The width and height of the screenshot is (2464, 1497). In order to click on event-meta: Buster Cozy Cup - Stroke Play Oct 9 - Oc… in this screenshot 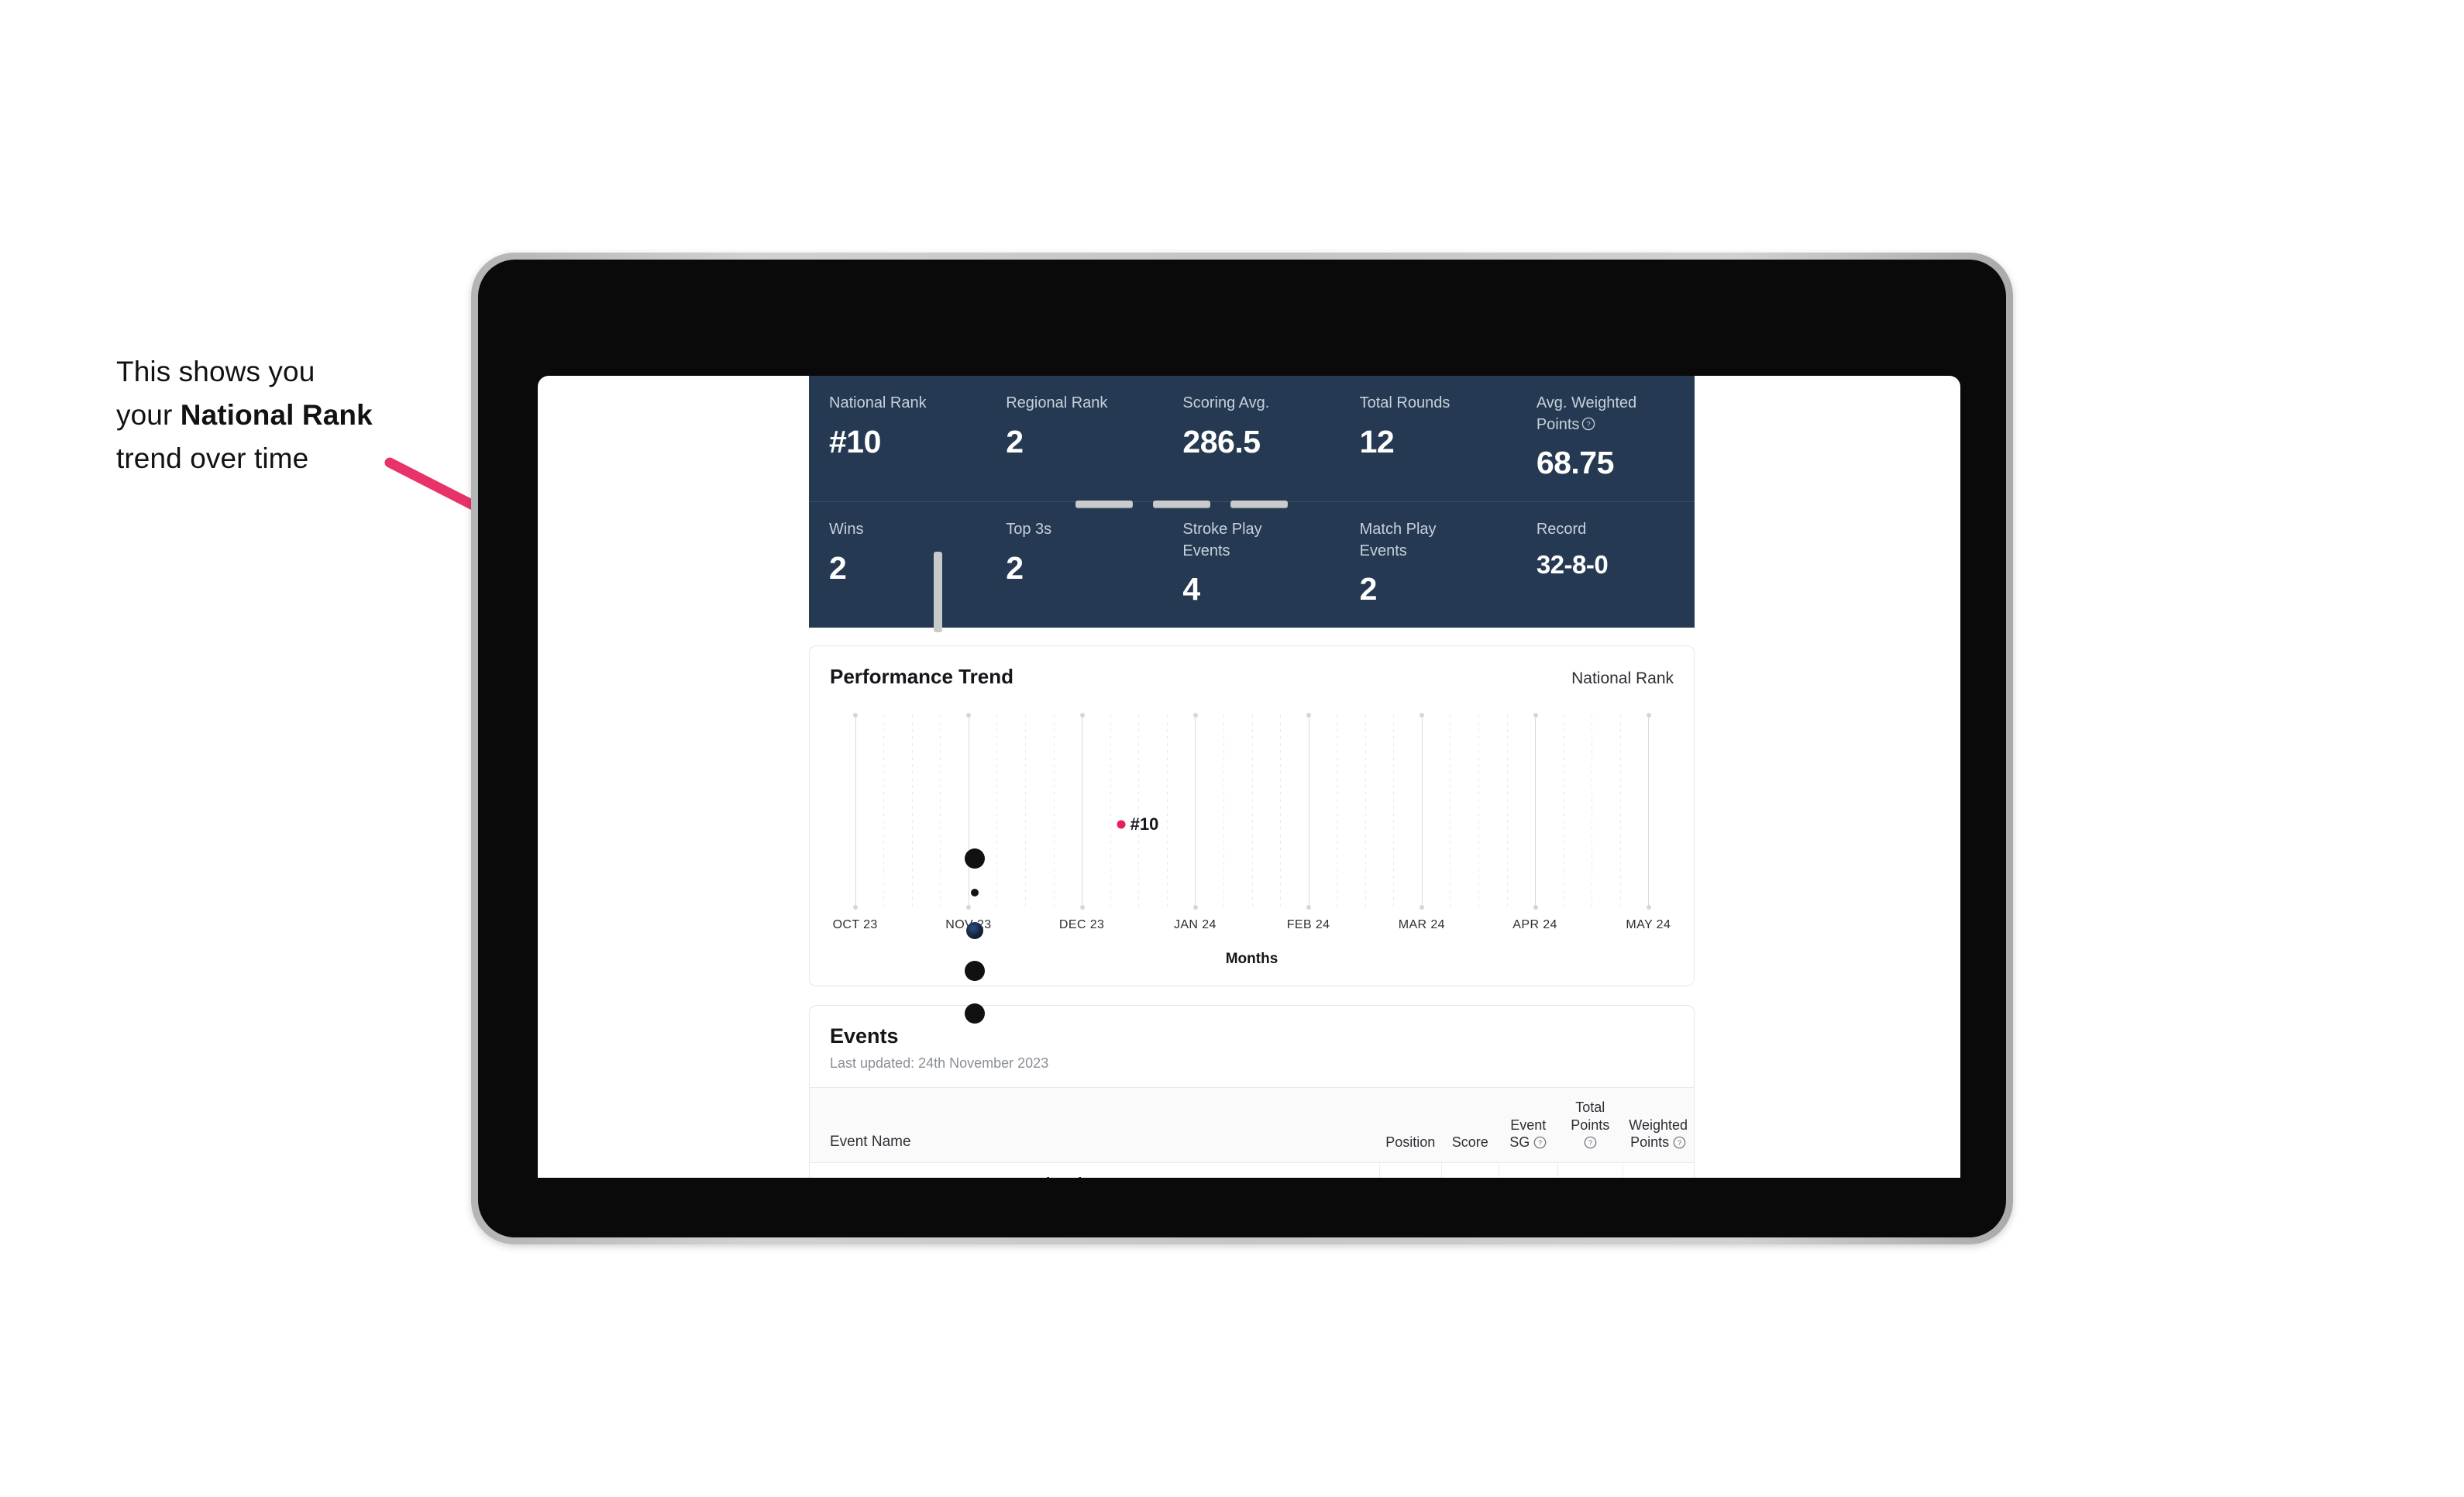, I will do `click(988, 1177)`.